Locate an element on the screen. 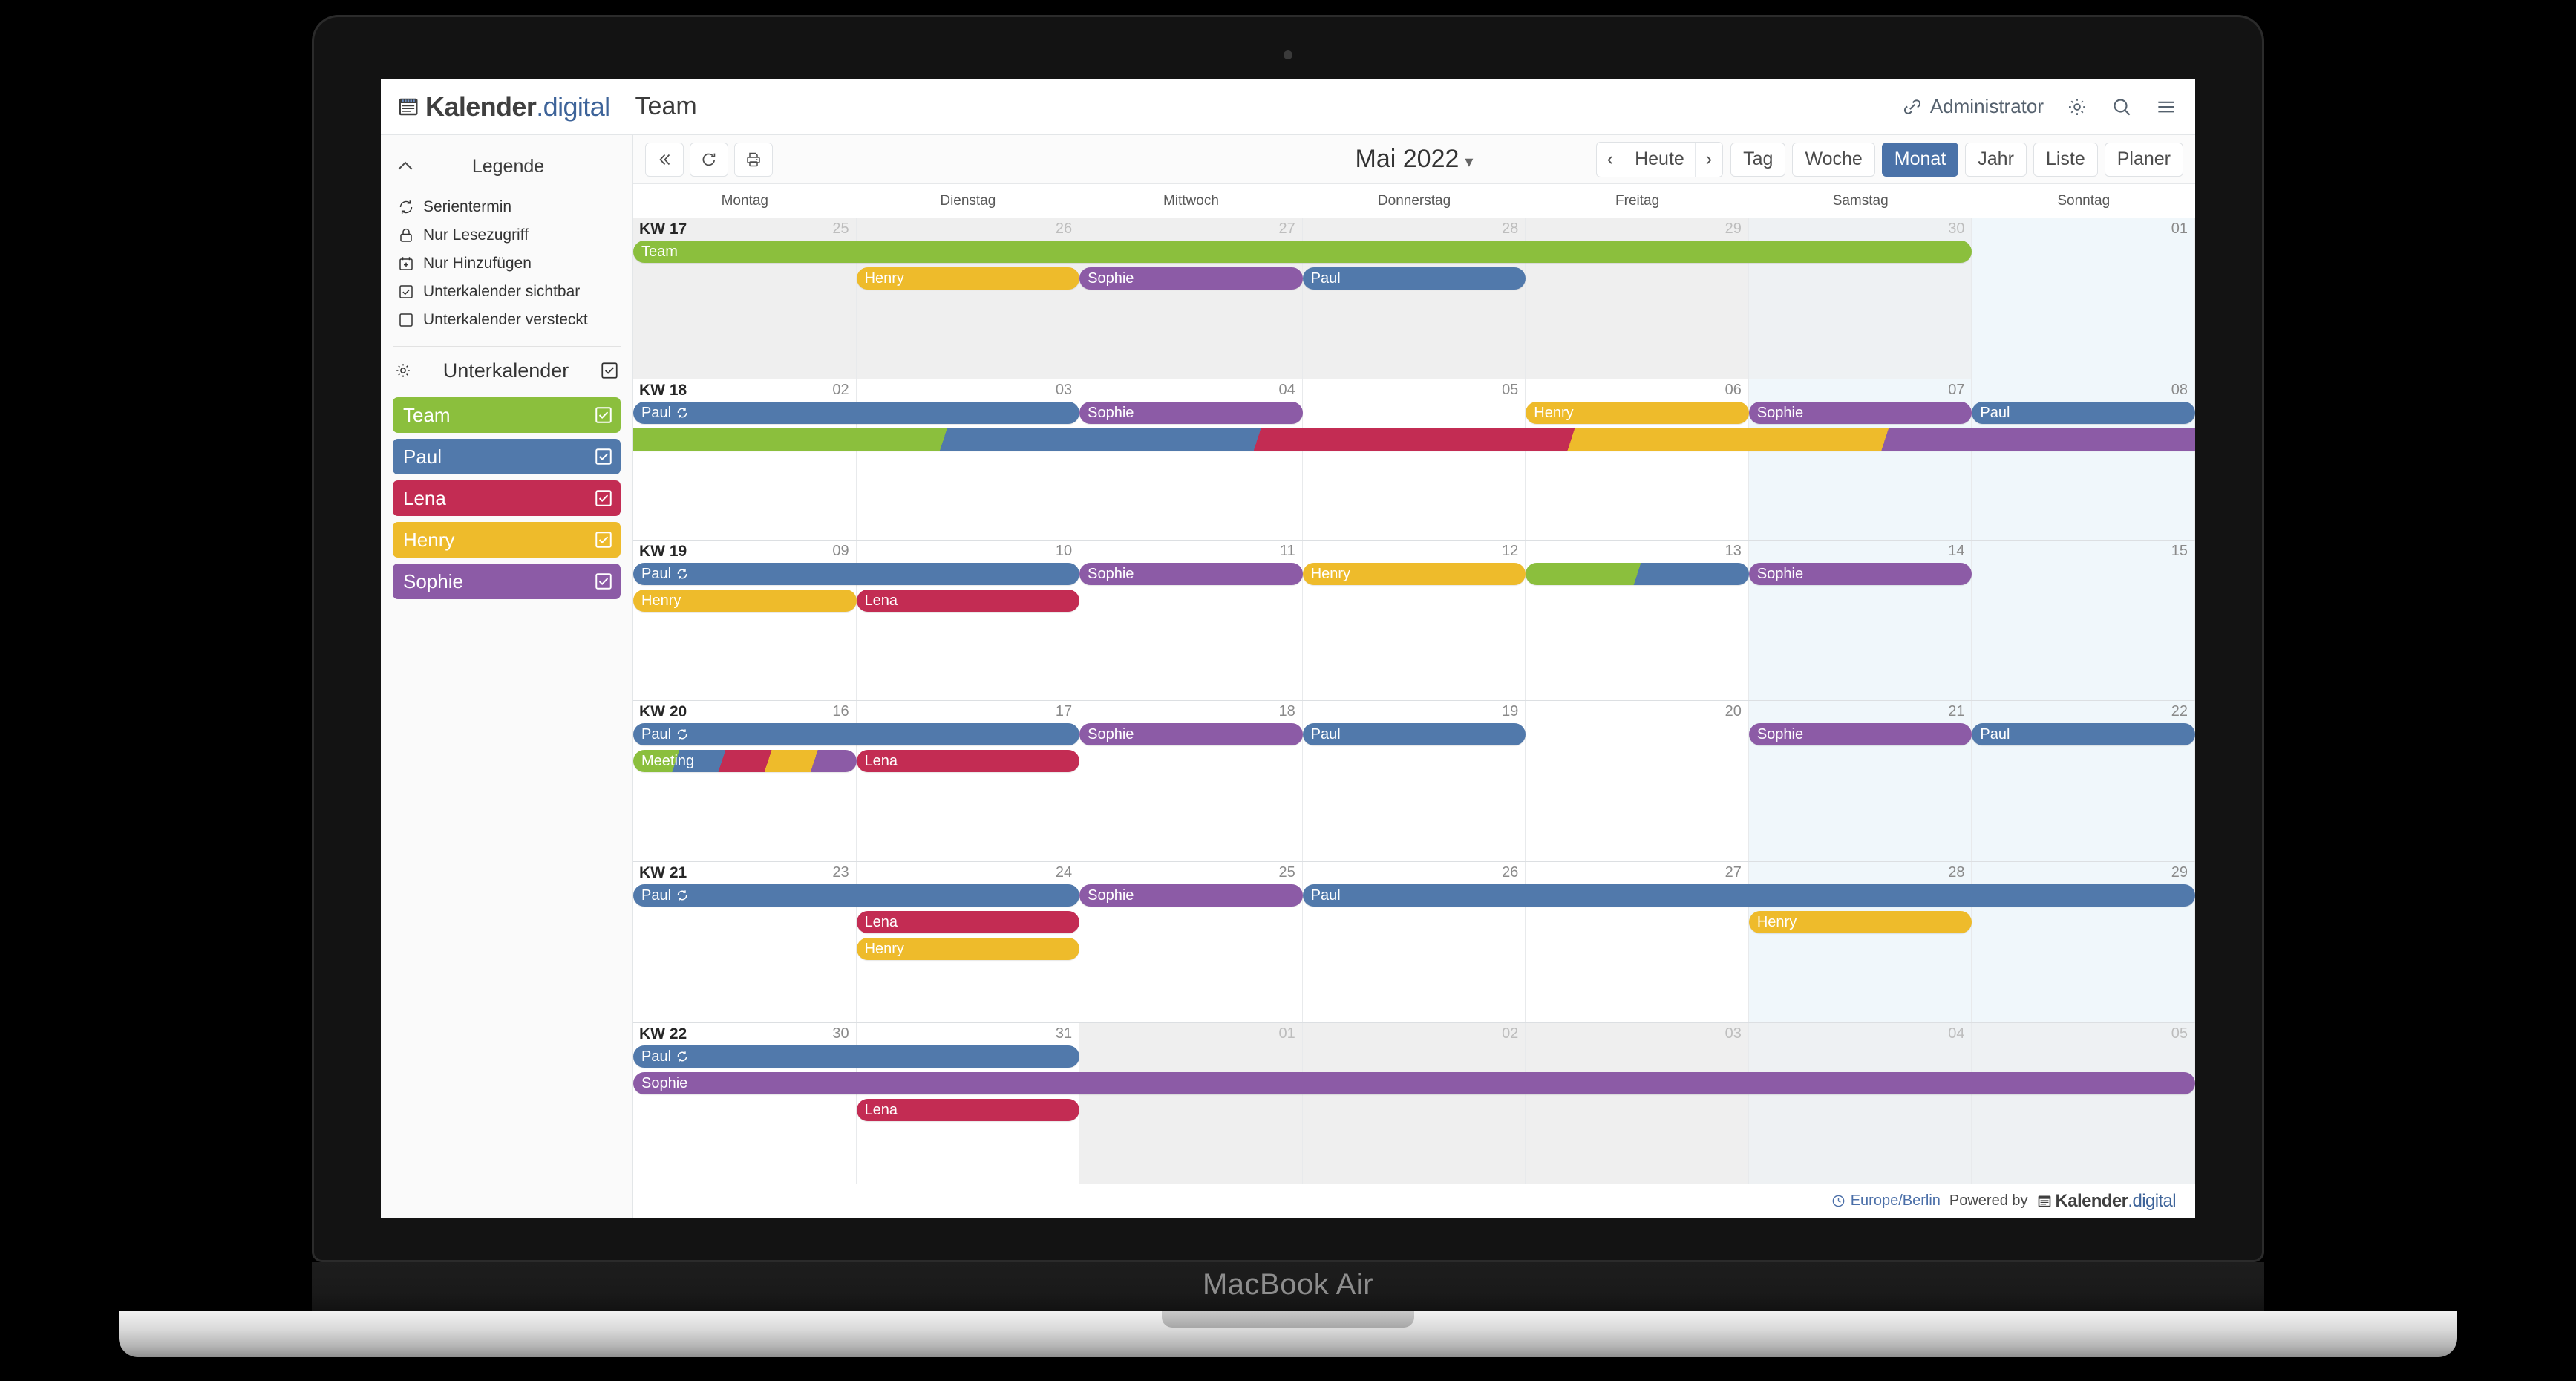 This screenshot has width=2576, height=1381. logo-primary: Kalender is located at coordinates (481, 106).